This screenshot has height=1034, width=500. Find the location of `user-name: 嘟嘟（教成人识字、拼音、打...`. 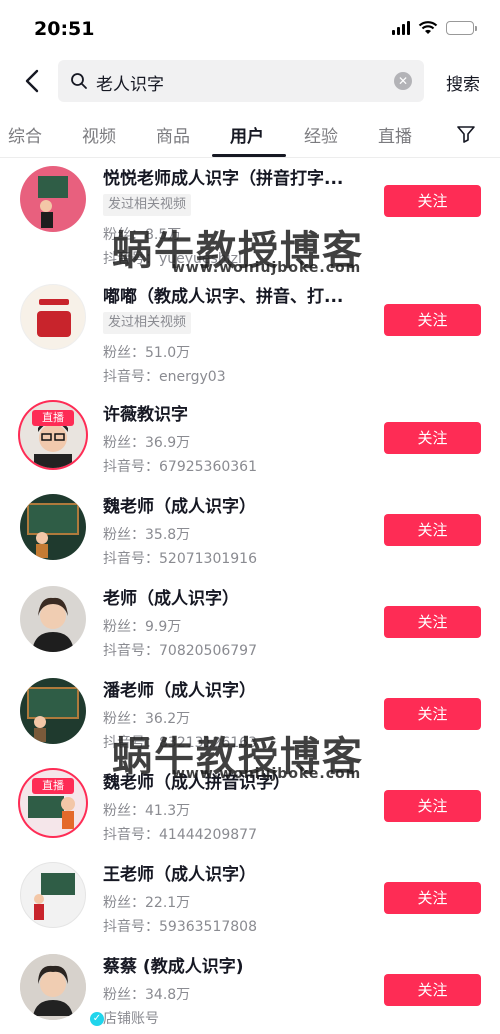

user-name: 嘟嘟（教成人识字、拼音、打... is located at coordinates (223, 294).